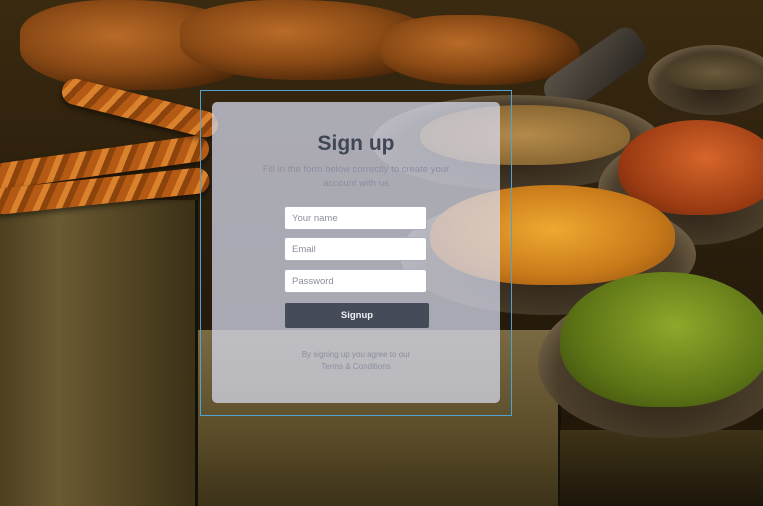 This screenshot has height=506, width=763. What do you see at coordinates (355, 366) in the screenshot?
I see `terms-link: Terms & Conditions` at bounding box center [355, 366].